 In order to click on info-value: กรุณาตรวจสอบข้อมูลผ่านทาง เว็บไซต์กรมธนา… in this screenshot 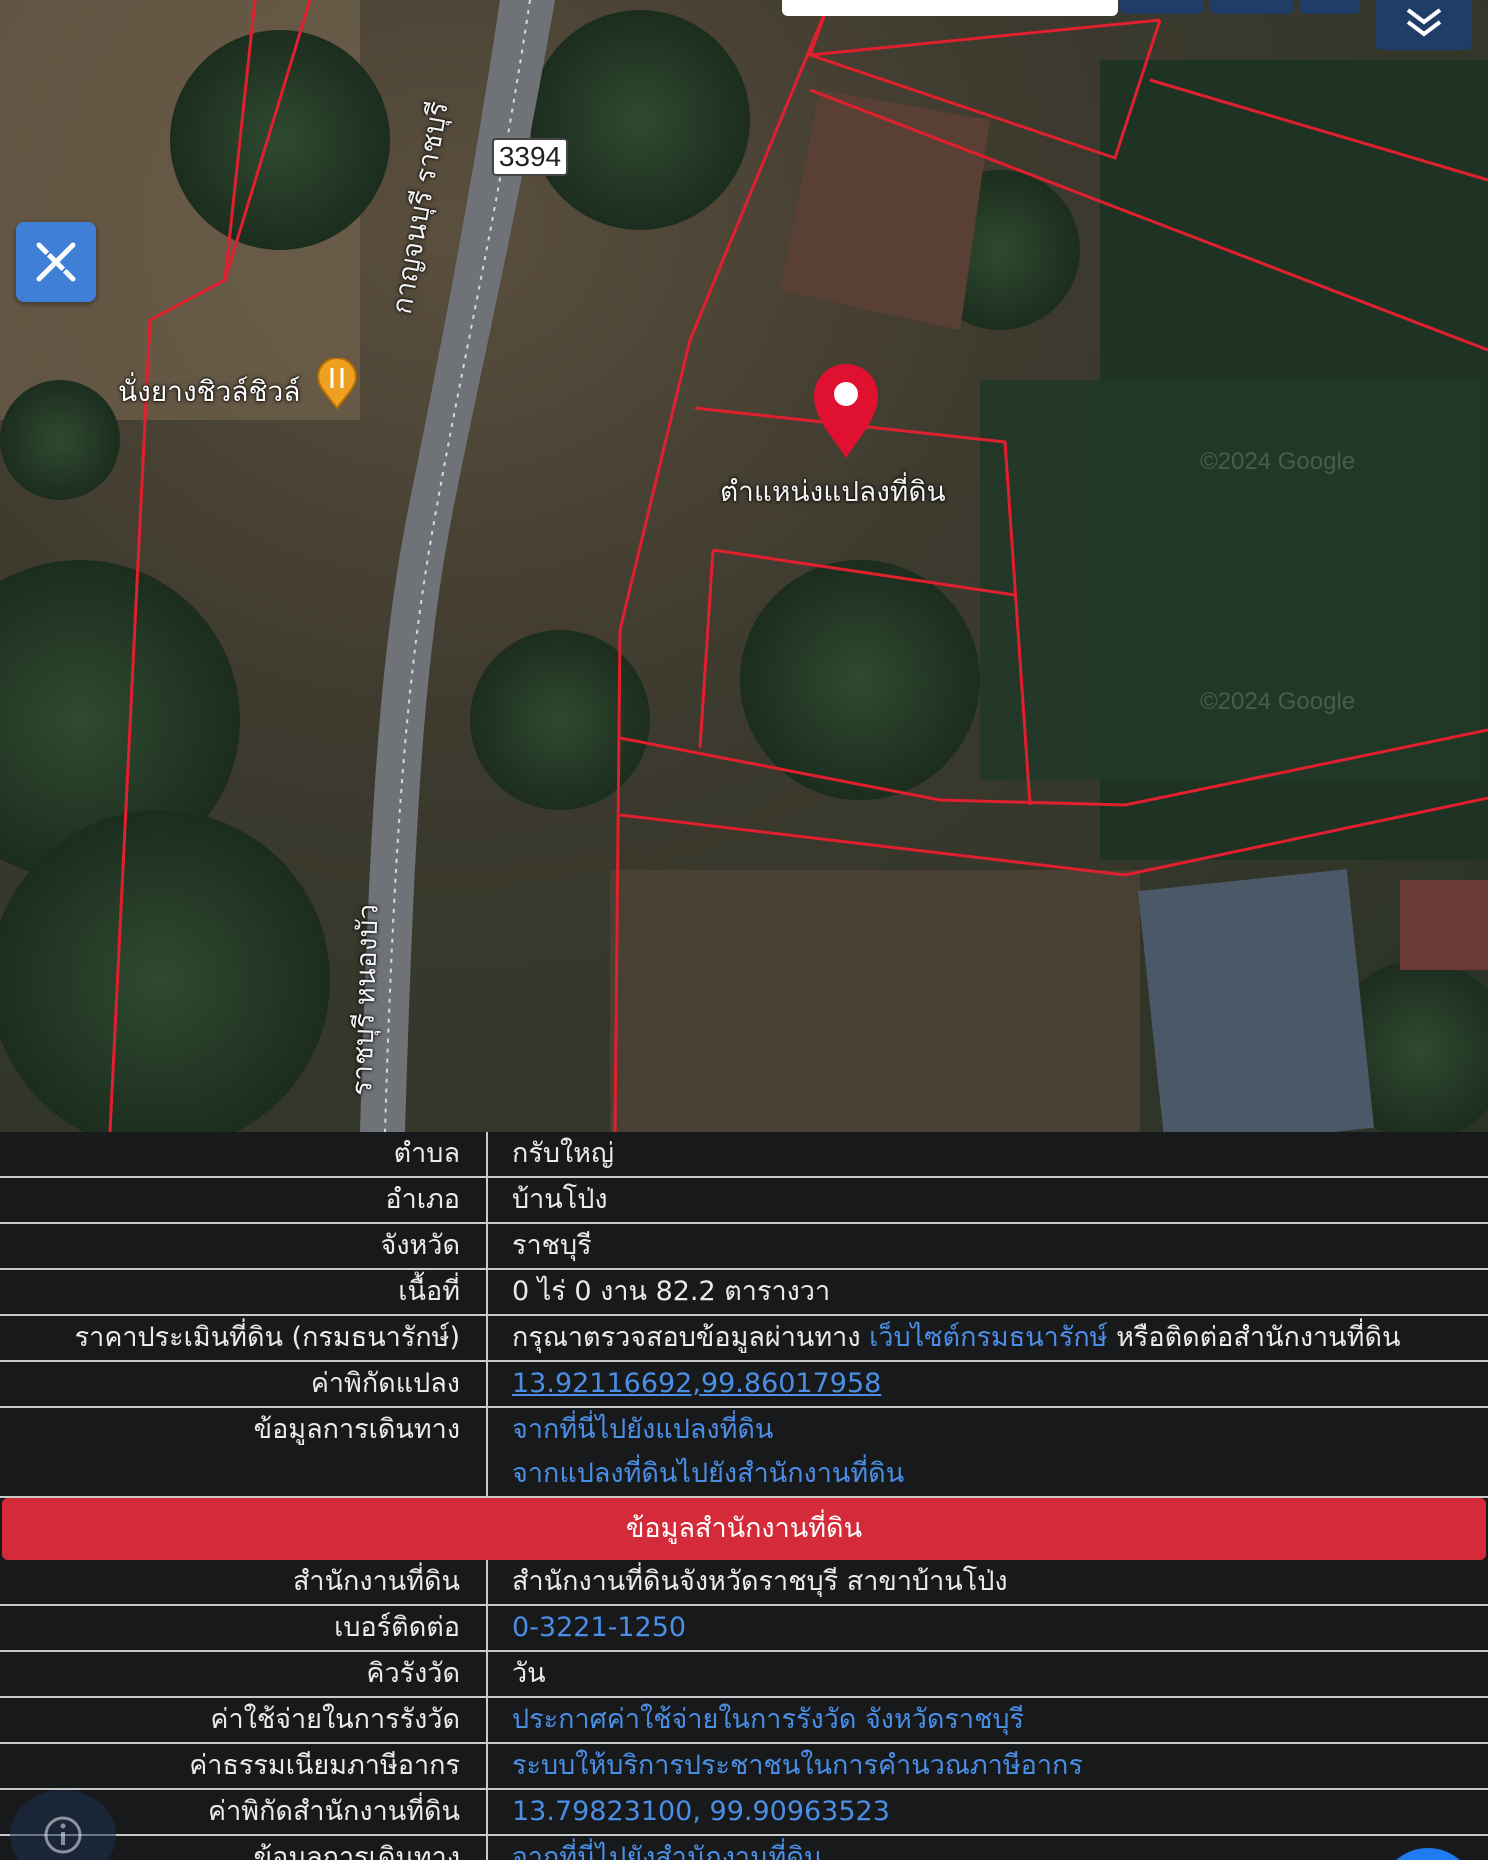, I will do `click(988, 1338)`.